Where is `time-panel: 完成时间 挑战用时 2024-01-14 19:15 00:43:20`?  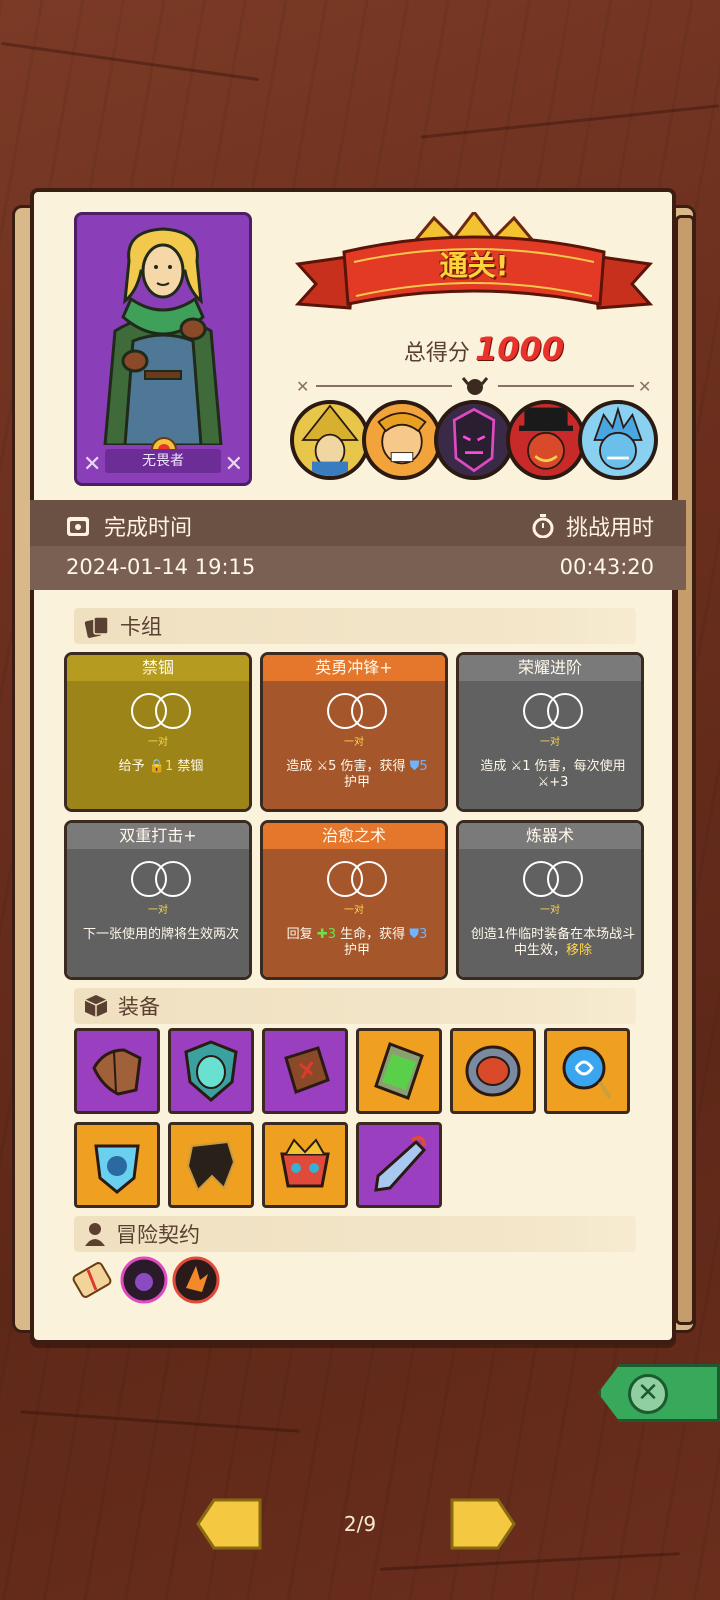
time-panel: 完成时间 挑战用时 2024-01-14 19:15 00:43:20 is located at coordinates (358, 545).